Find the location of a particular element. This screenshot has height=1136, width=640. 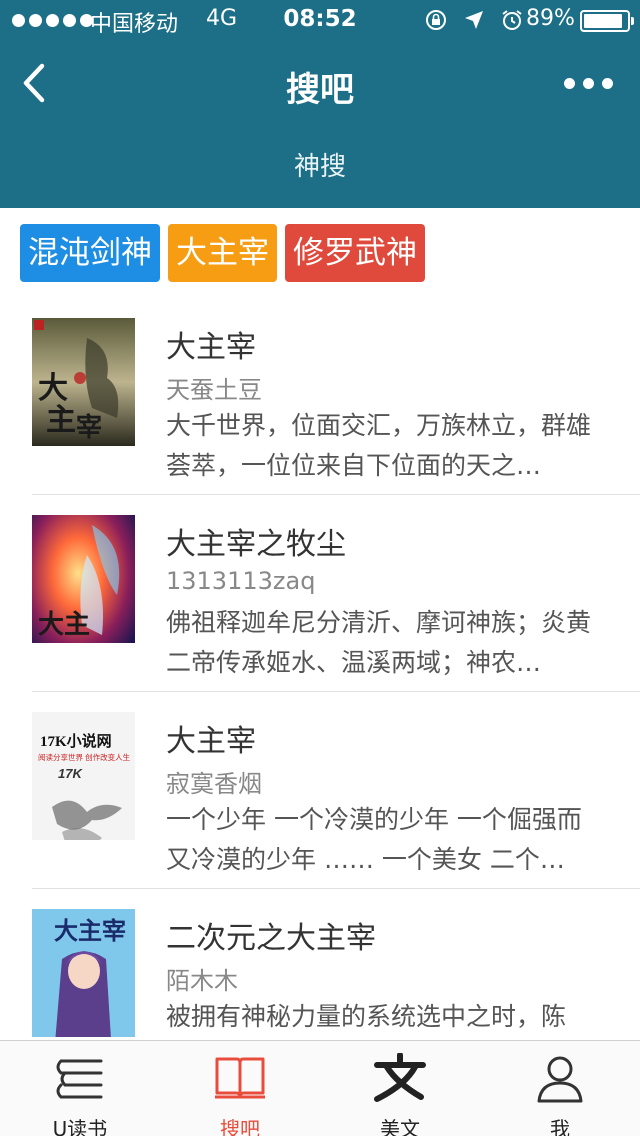

battery-percent: 89% is located at coordinates (550, 18).